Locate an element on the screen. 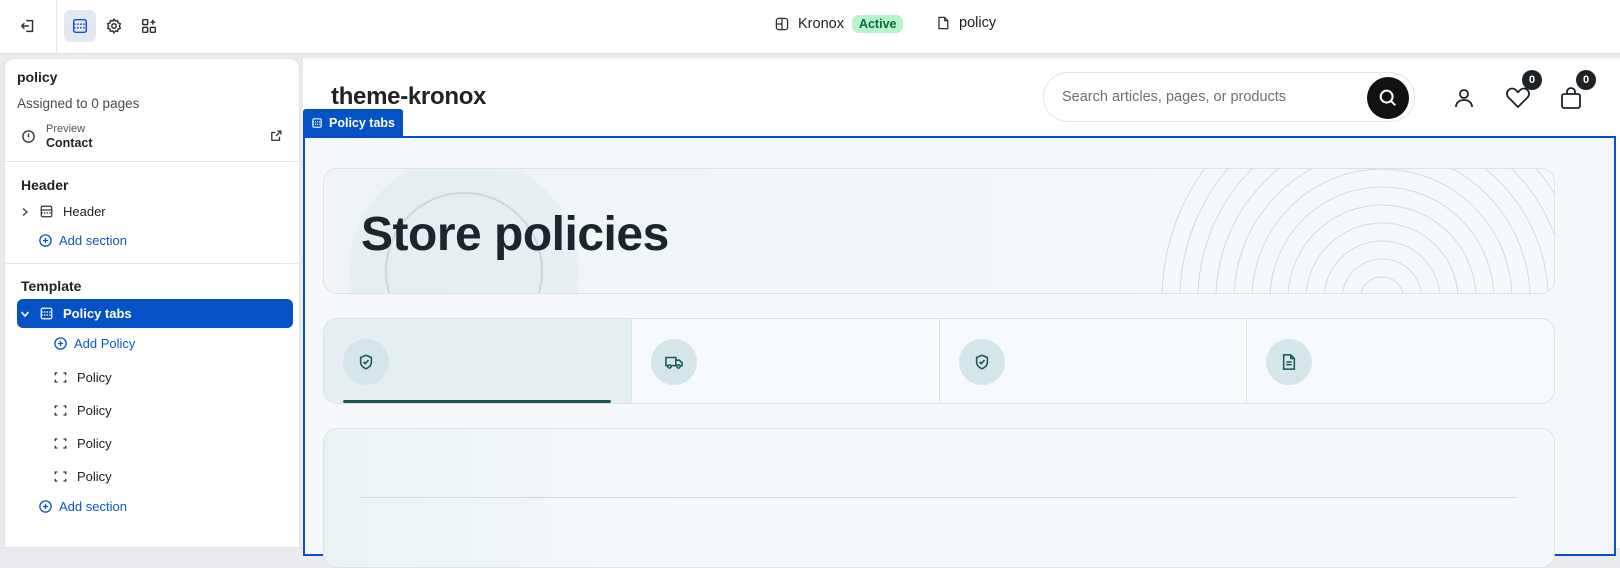 Image resolution: width=1620 pixels, height=568 pixels. account-button is located at coordinates (1464, 100).